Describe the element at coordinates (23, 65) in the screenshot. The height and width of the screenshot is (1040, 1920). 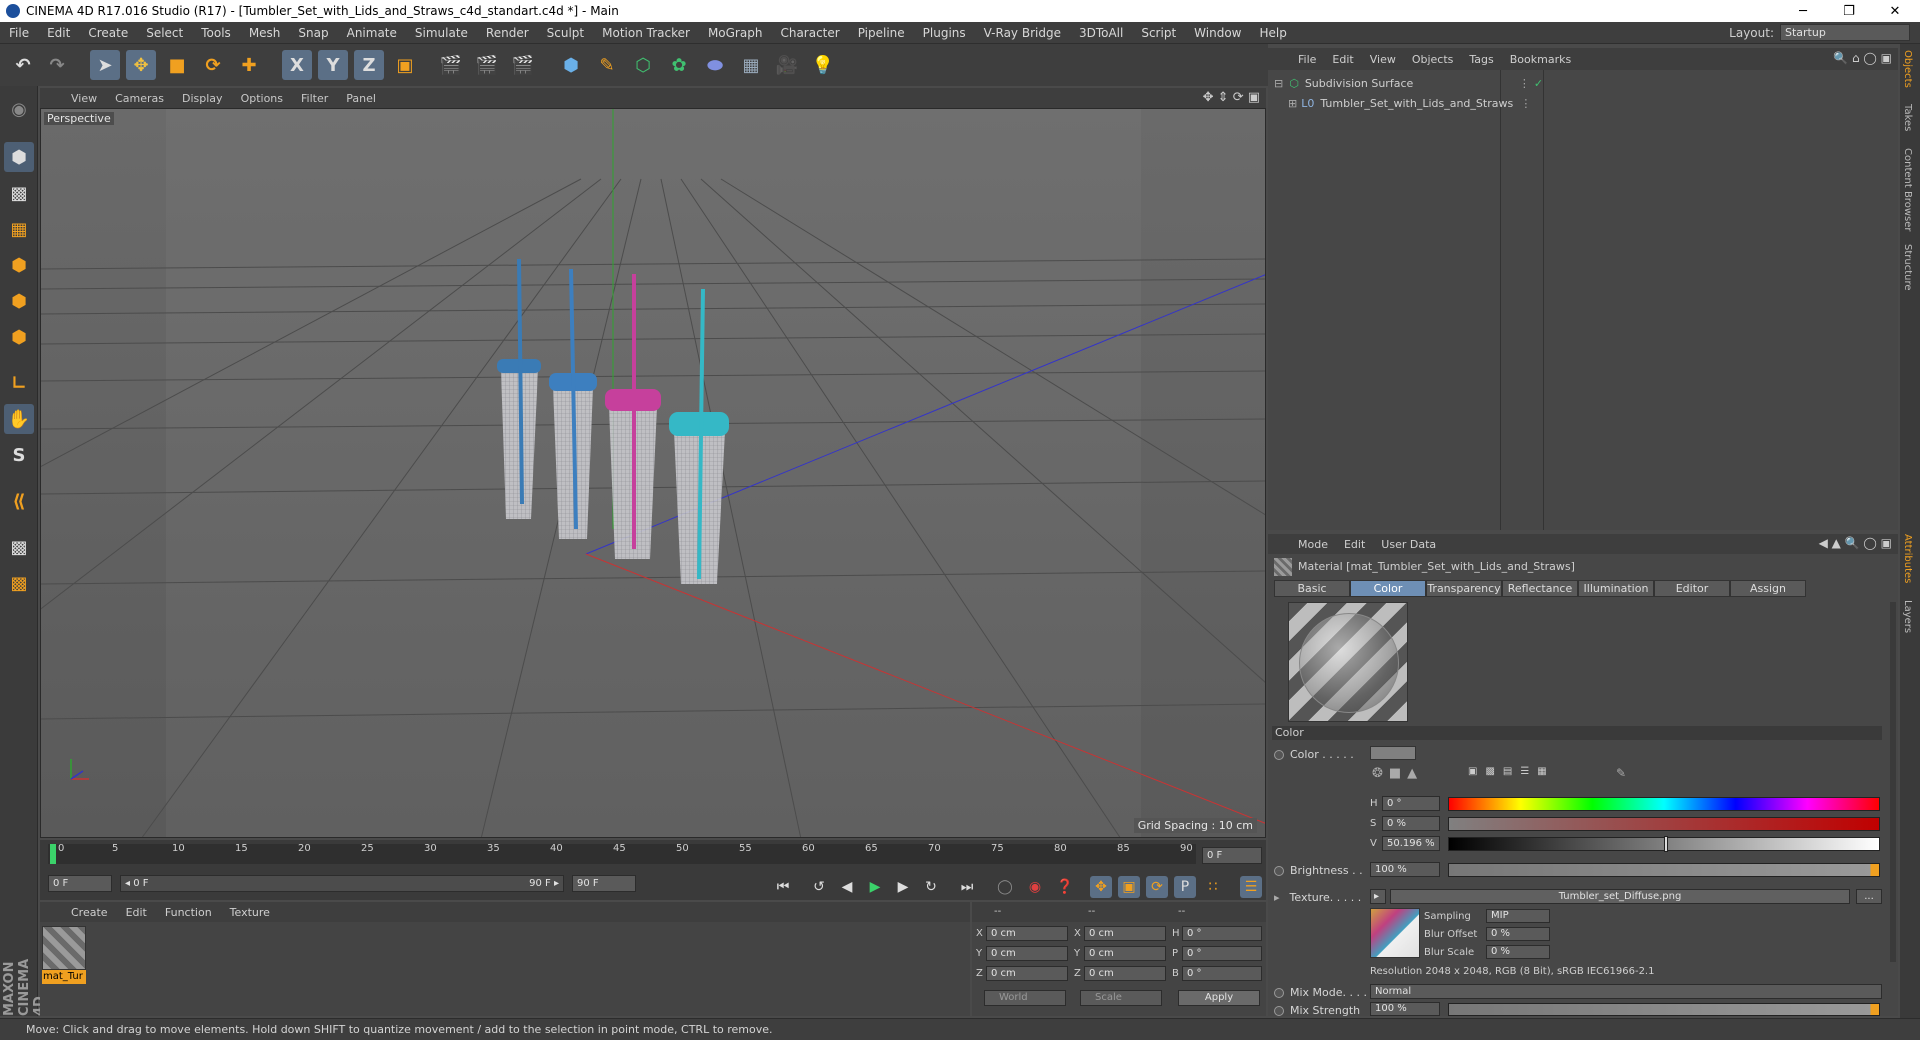
I see `undo-icon: ↶` at that location.